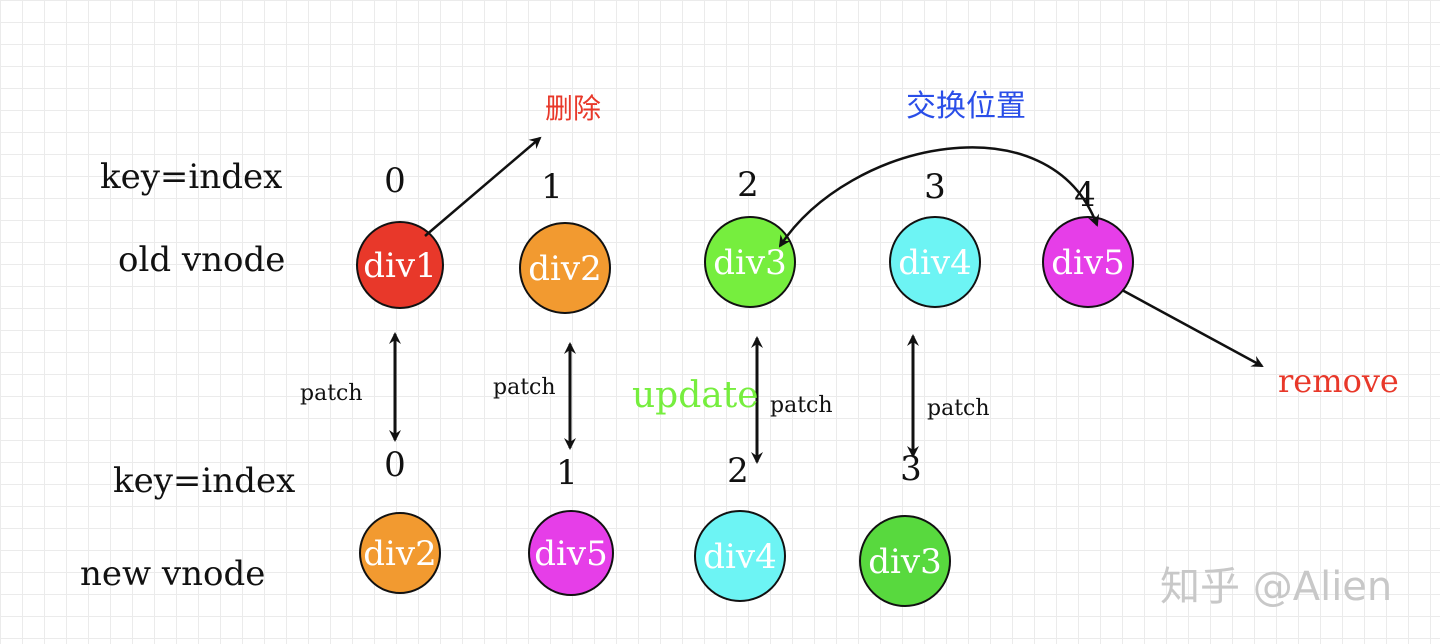 This screenshot has height=644, width=1440. I want to click on delete-arrow, so click(483, 186).